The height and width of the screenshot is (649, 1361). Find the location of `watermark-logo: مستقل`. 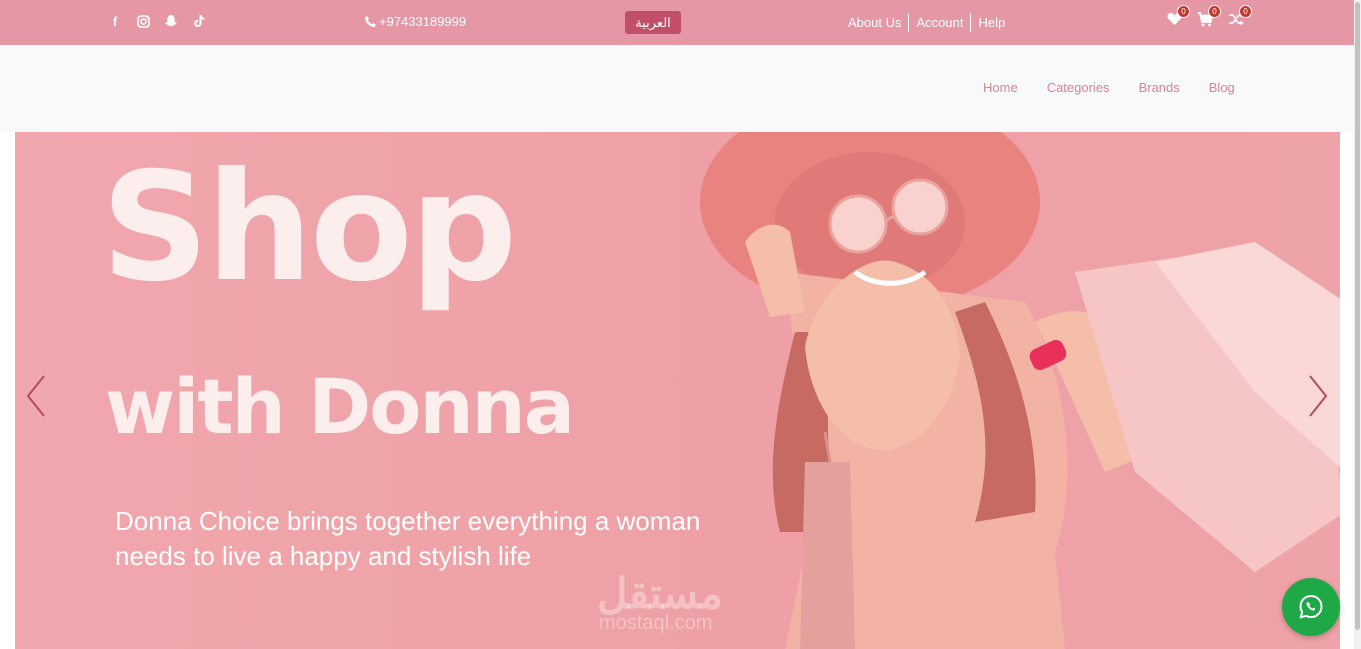

watermark-logo: مستقل is located at coordinates (660, 593).